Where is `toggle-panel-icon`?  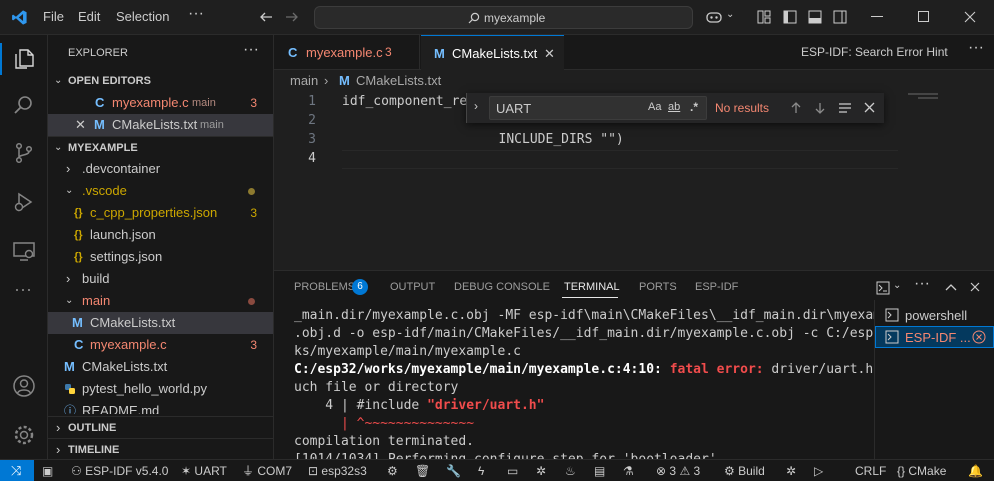
toggle-panel-icon is located at coordinates (815, 17).